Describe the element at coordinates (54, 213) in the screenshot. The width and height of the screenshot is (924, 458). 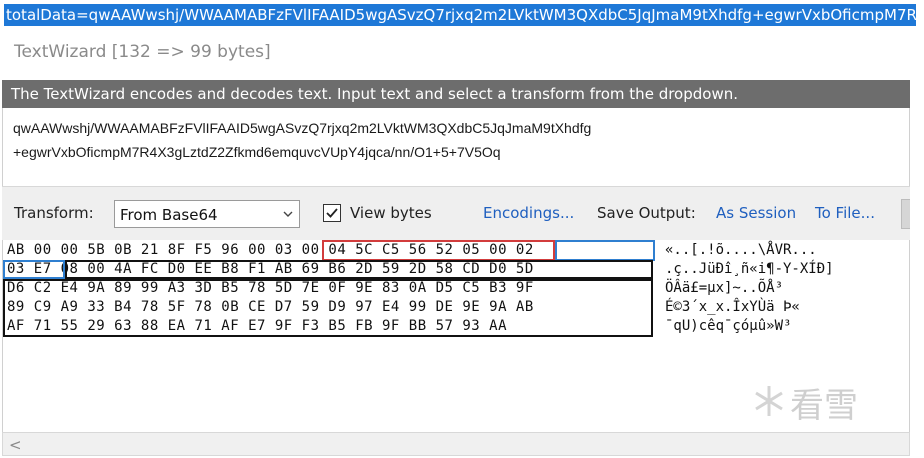
I see `transform-label: Transform:` at that location.